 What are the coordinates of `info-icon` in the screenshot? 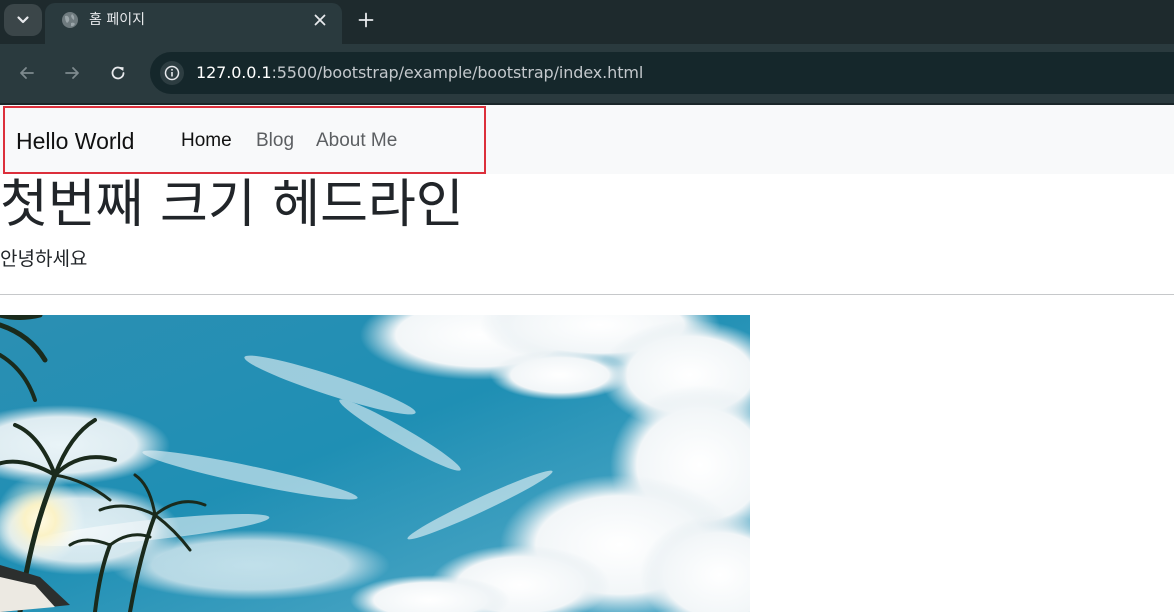 It's located at (172, 73).